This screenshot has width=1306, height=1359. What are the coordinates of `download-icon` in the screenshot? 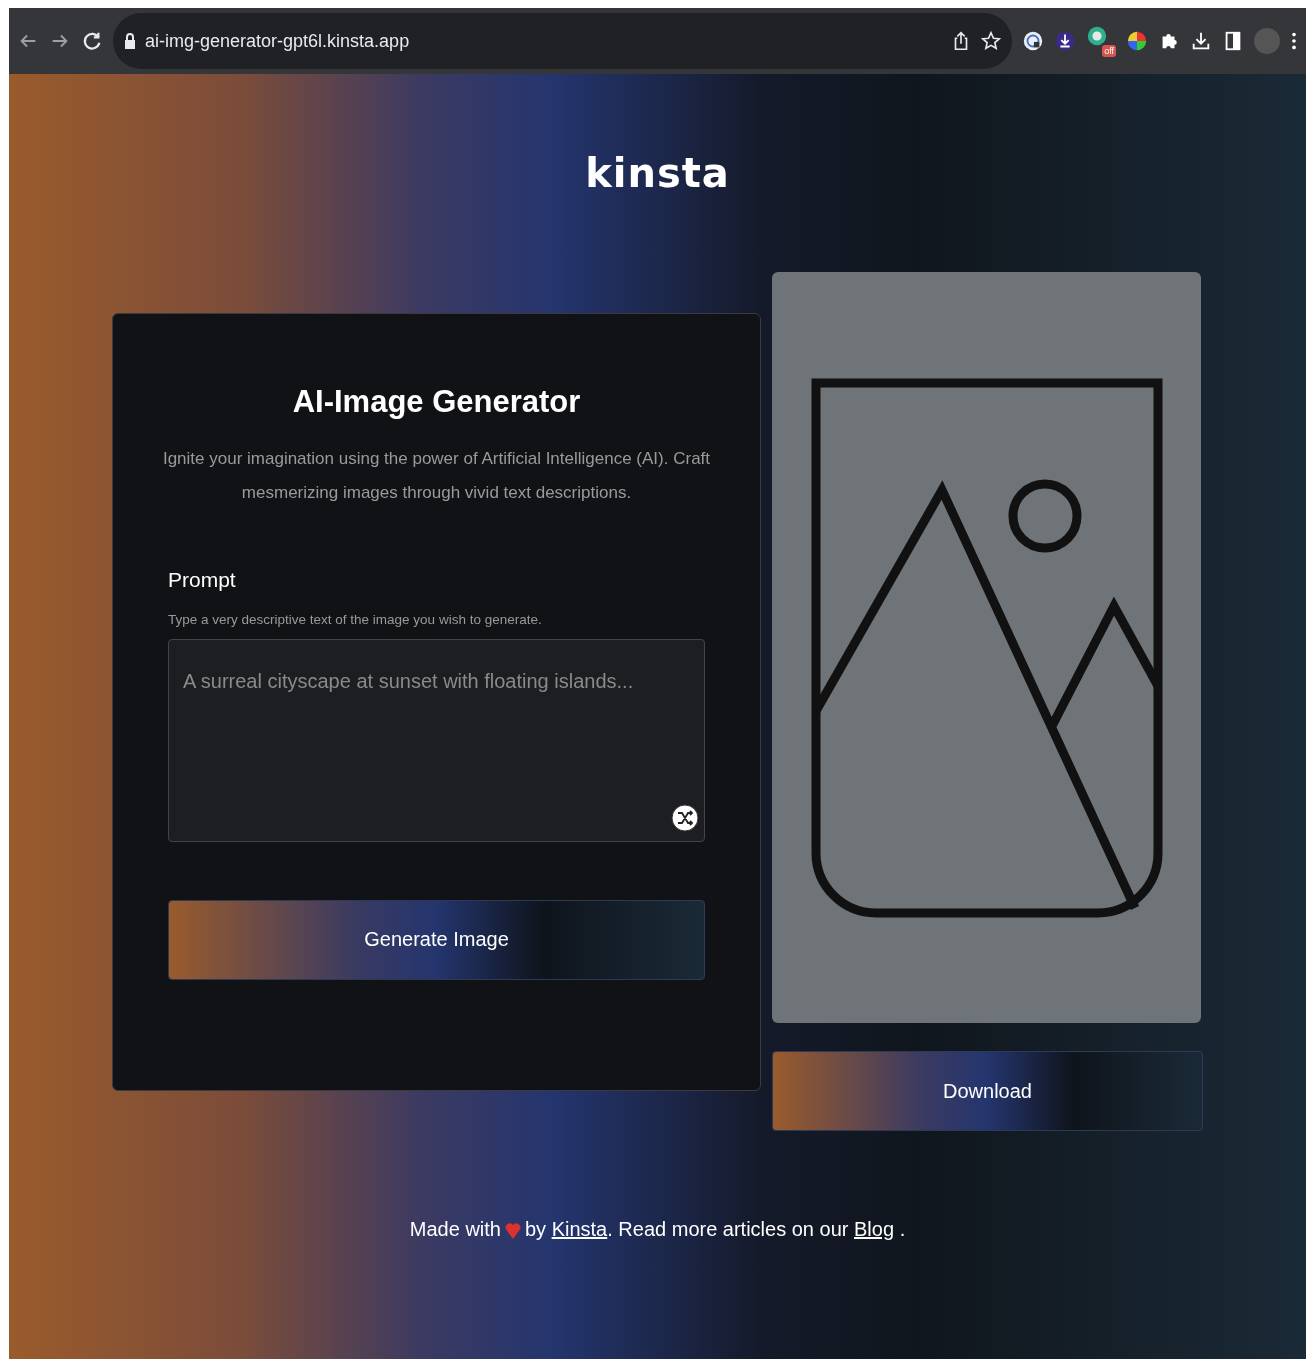 It's located at (1201, 41).